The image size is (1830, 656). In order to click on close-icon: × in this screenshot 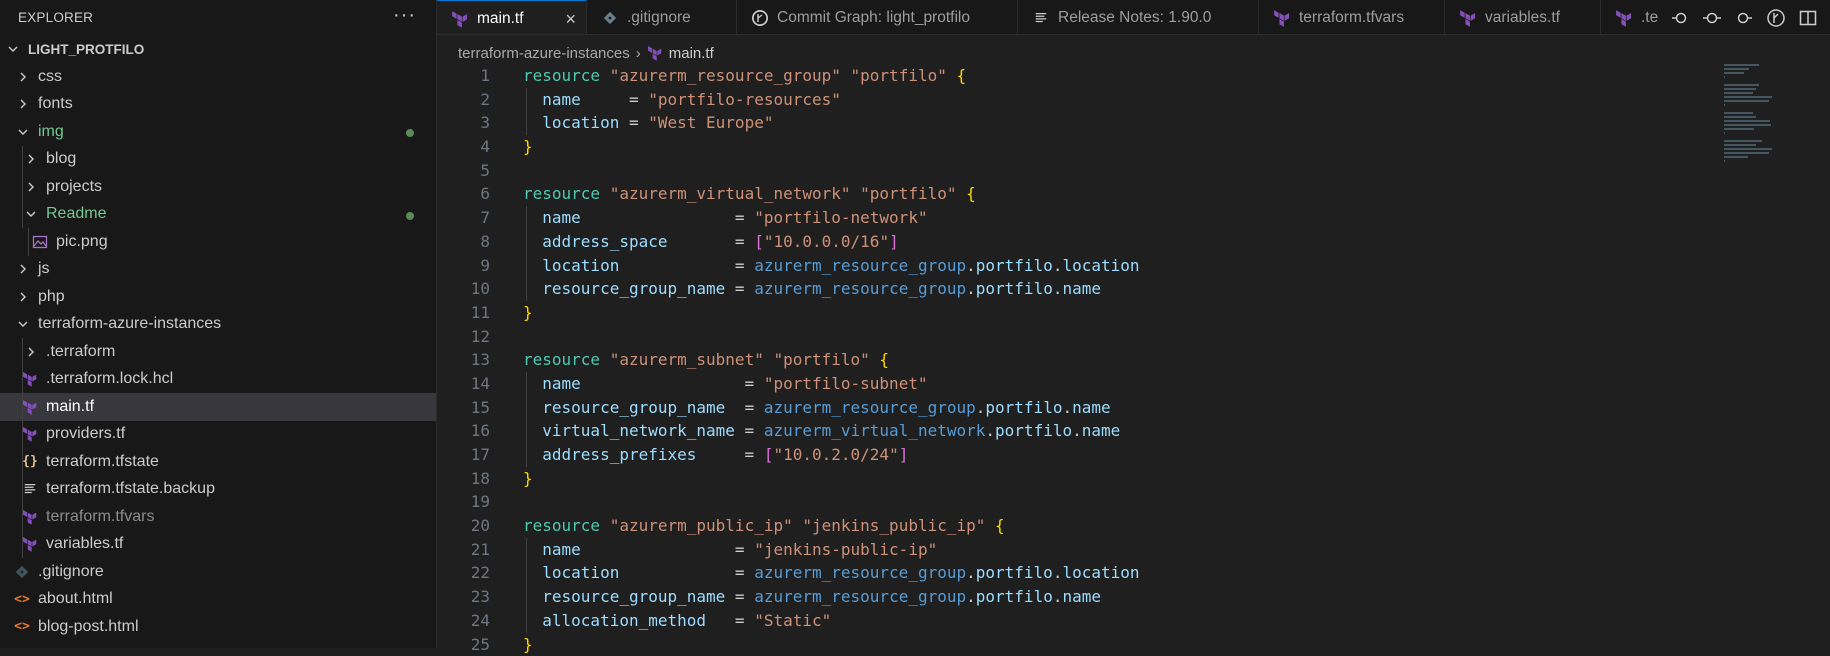, I will do `click(570, 19)`.